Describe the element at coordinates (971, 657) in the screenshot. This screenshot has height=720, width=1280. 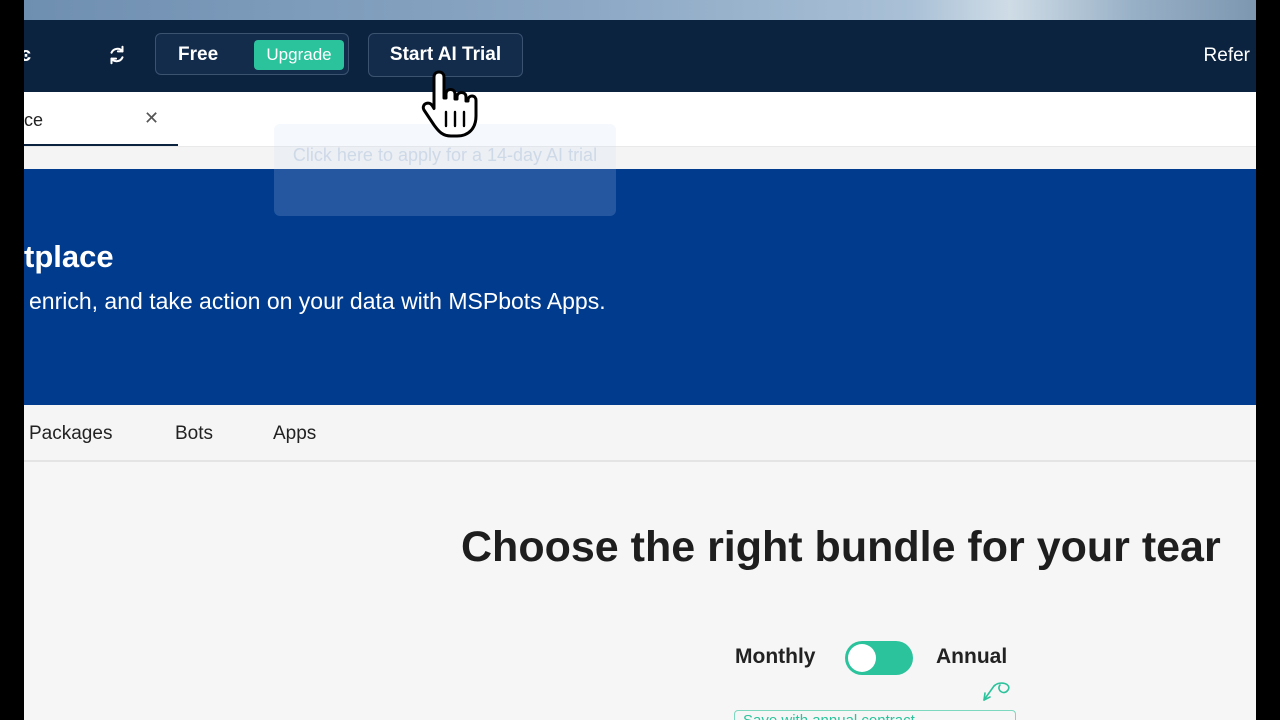
I see `billing-annual-label: Annual` at that location.